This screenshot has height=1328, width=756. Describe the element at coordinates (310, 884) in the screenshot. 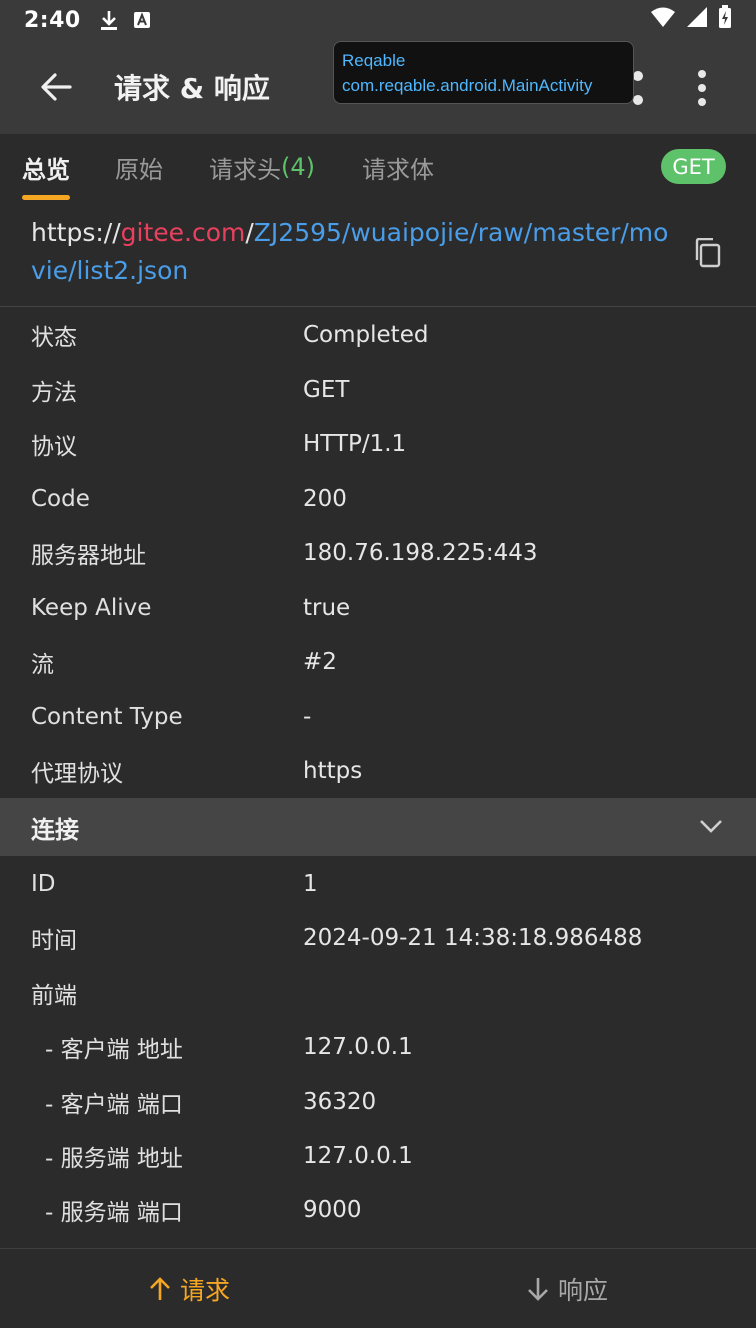

I see `info-value: 1` at that location.